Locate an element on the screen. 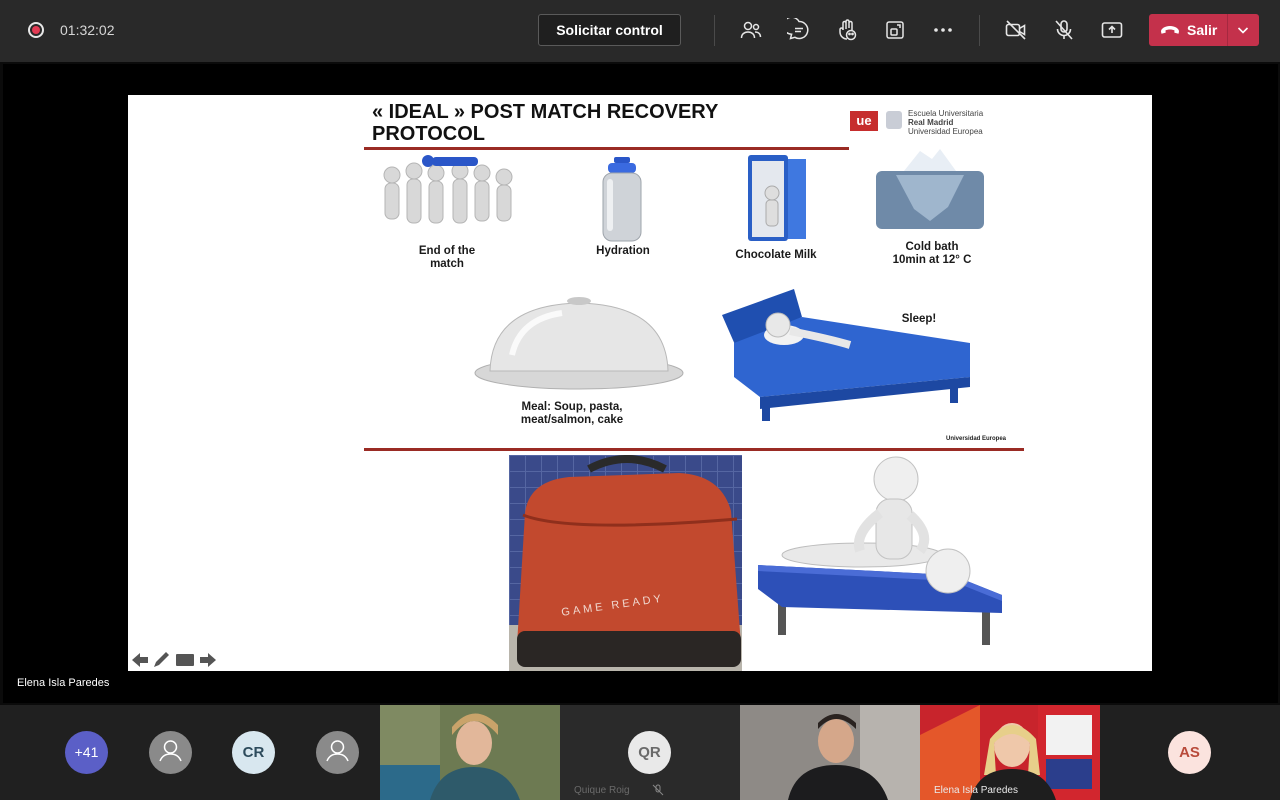 This screenshot has height=800, width=1280. leave-divider is located at coordinates (1227, 30).